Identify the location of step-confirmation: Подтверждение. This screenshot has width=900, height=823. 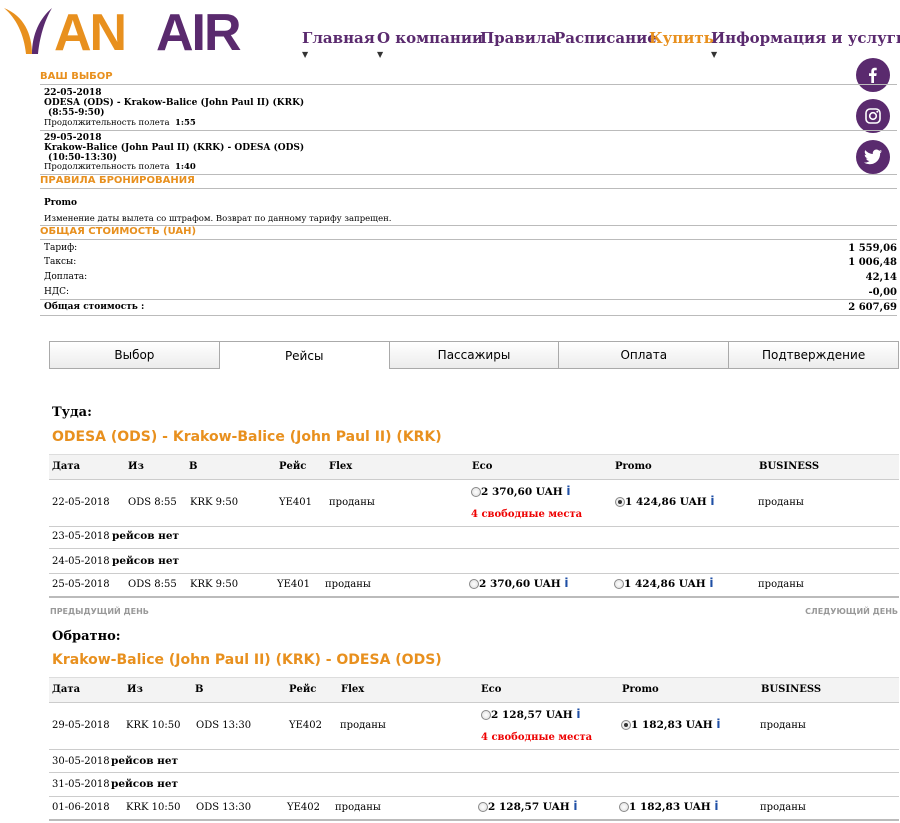
(813, 355).